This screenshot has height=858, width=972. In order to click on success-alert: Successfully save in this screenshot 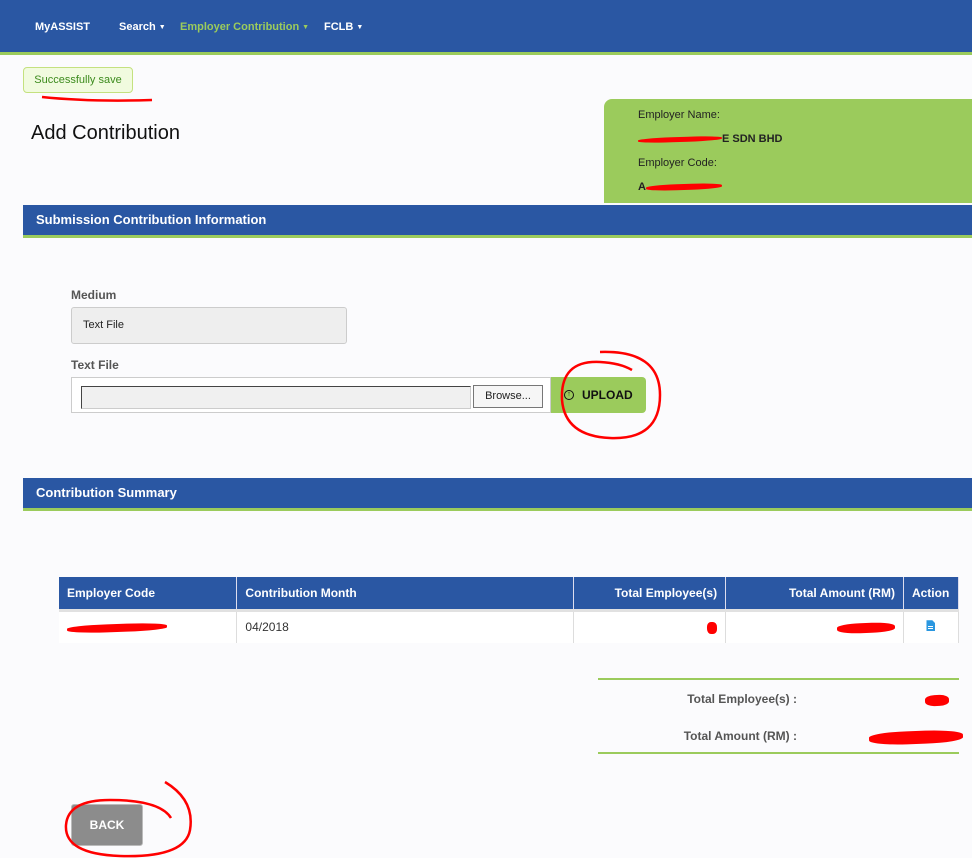, I will do `click(78, 80)`.